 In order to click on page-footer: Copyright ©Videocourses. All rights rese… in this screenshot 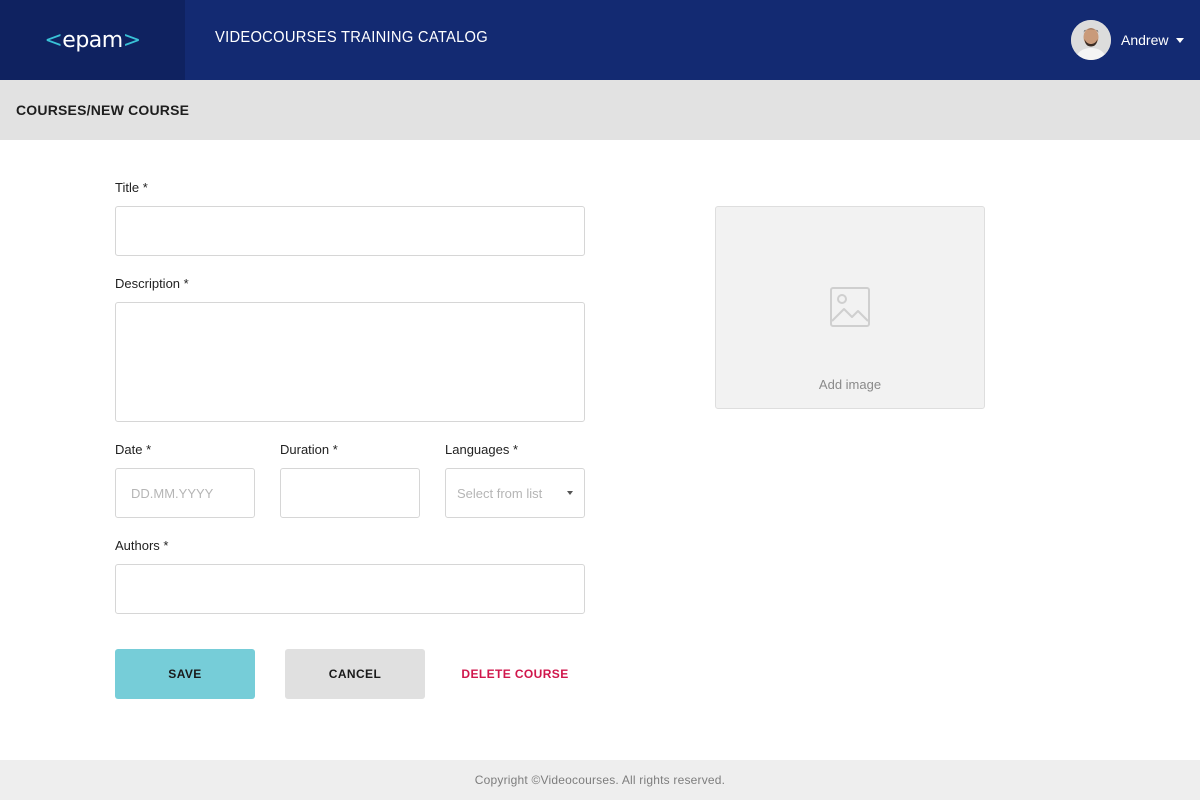, I will do `click(600, 780)`.